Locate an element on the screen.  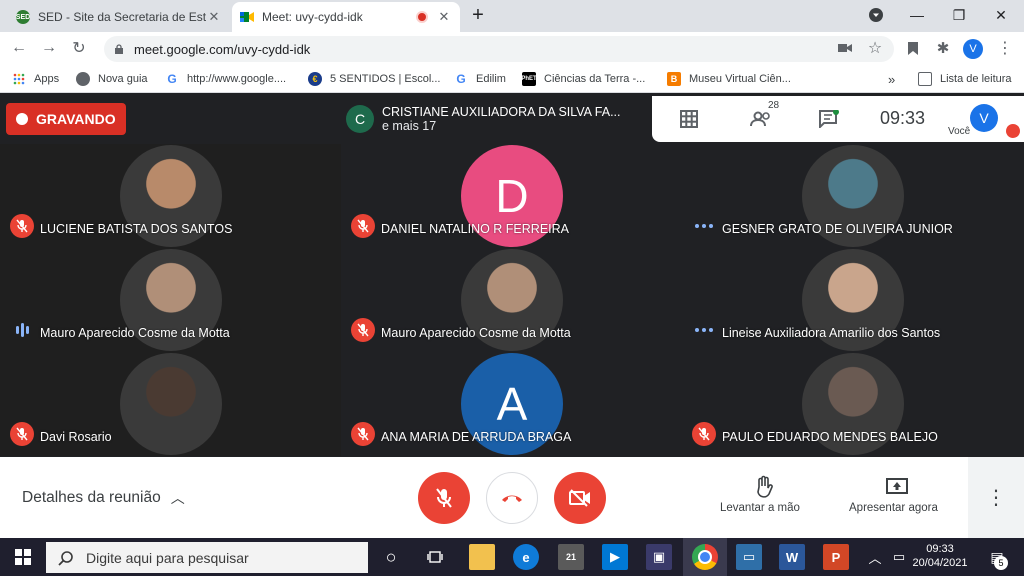
window-close-button: ✕ is located at coordinates (1001, 15).